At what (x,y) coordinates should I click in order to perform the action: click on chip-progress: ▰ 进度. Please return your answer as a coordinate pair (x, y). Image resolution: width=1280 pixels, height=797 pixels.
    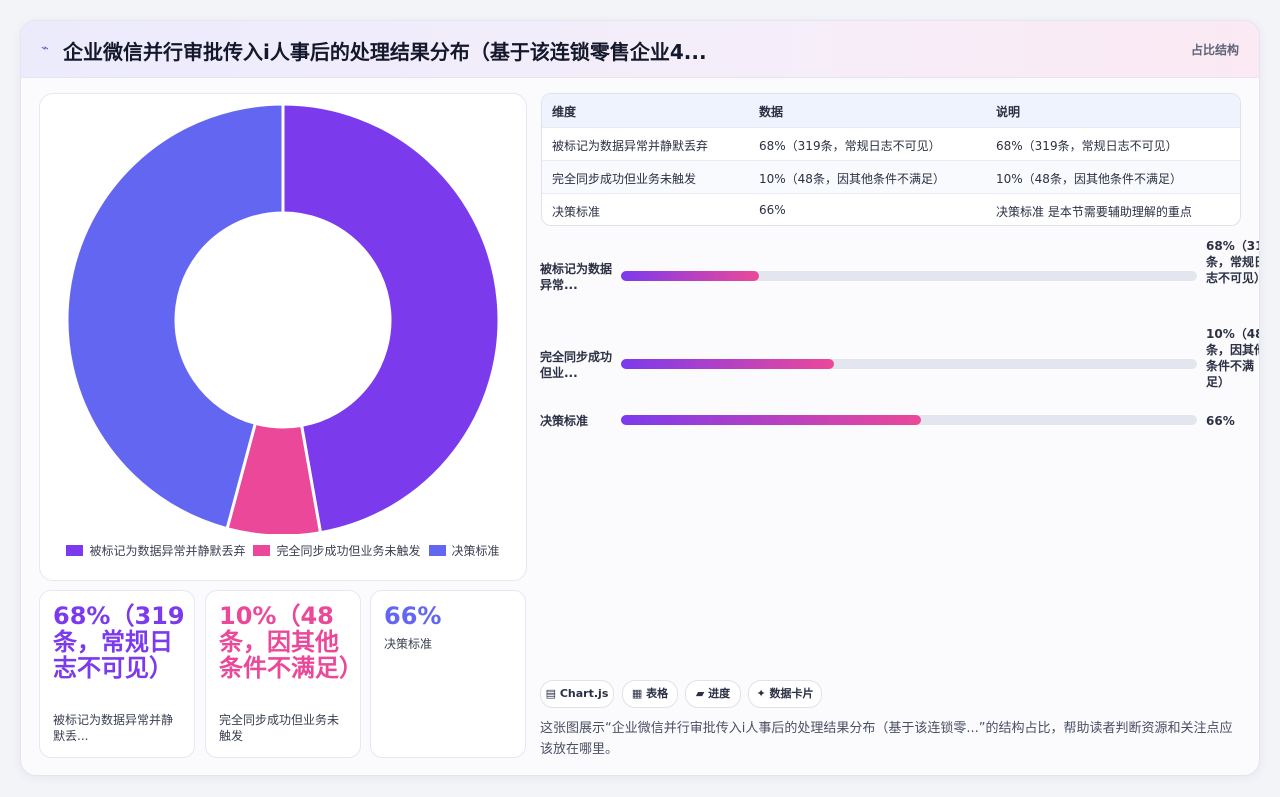
    Looking at the image, I should click on (713, 694).